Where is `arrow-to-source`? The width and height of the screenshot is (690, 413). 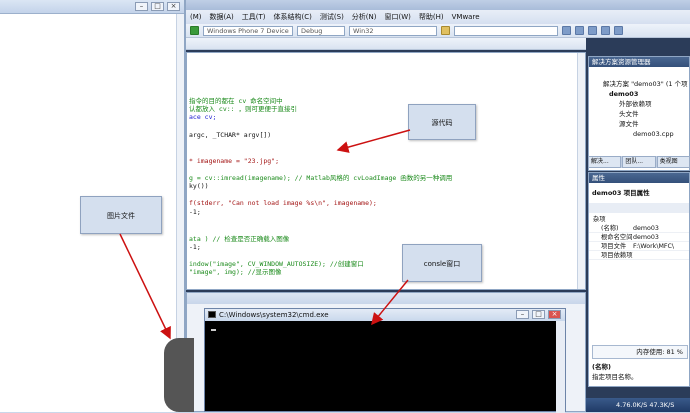
arrow-to-source is located at coordinates (373, 141).